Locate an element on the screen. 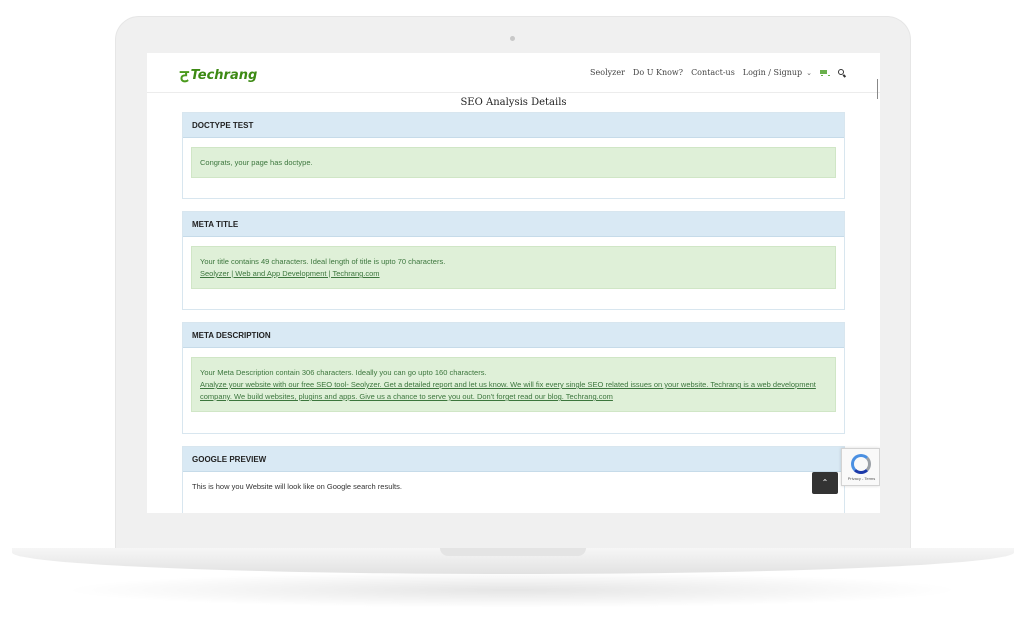 The image size is (1024, 620). alert-message: Congrats, your page has doctype. is located at coordinates (256, 162).